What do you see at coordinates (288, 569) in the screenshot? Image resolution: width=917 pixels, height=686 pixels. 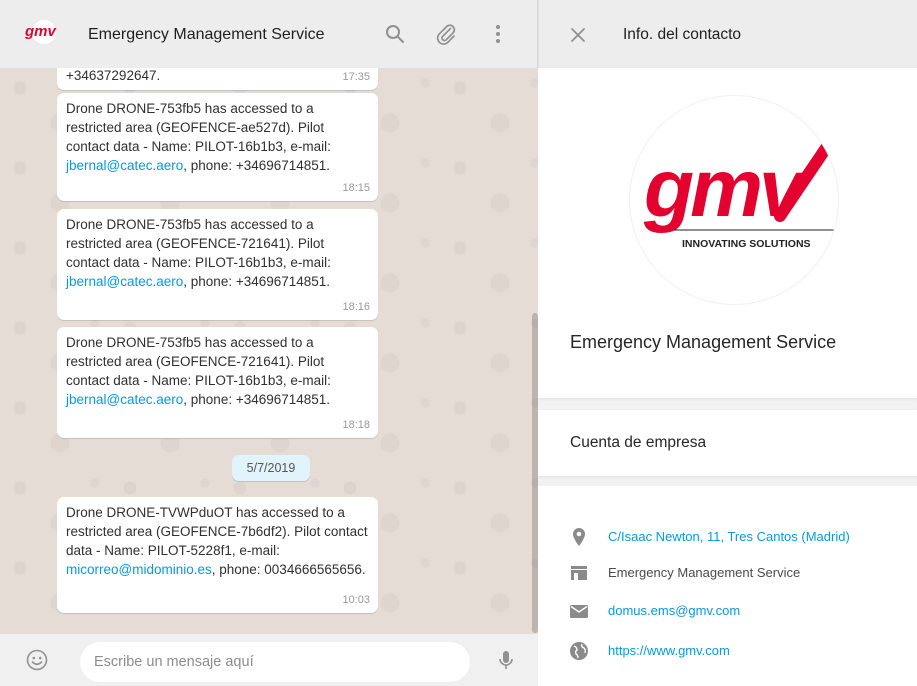 I see `message-text-suffix: , phone: 0034666565656.` at bounding box center [288, 569].